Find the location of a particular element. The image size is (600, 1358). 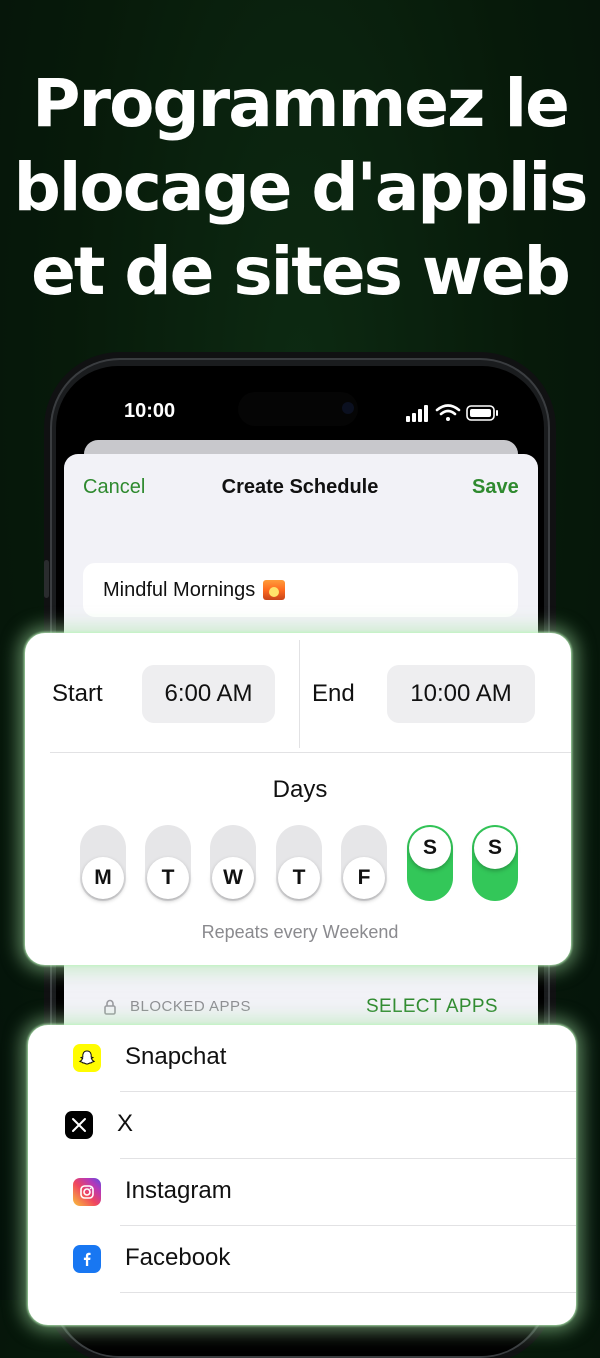

headline-line-1: Programmez le is located at coordinates (301, 103).